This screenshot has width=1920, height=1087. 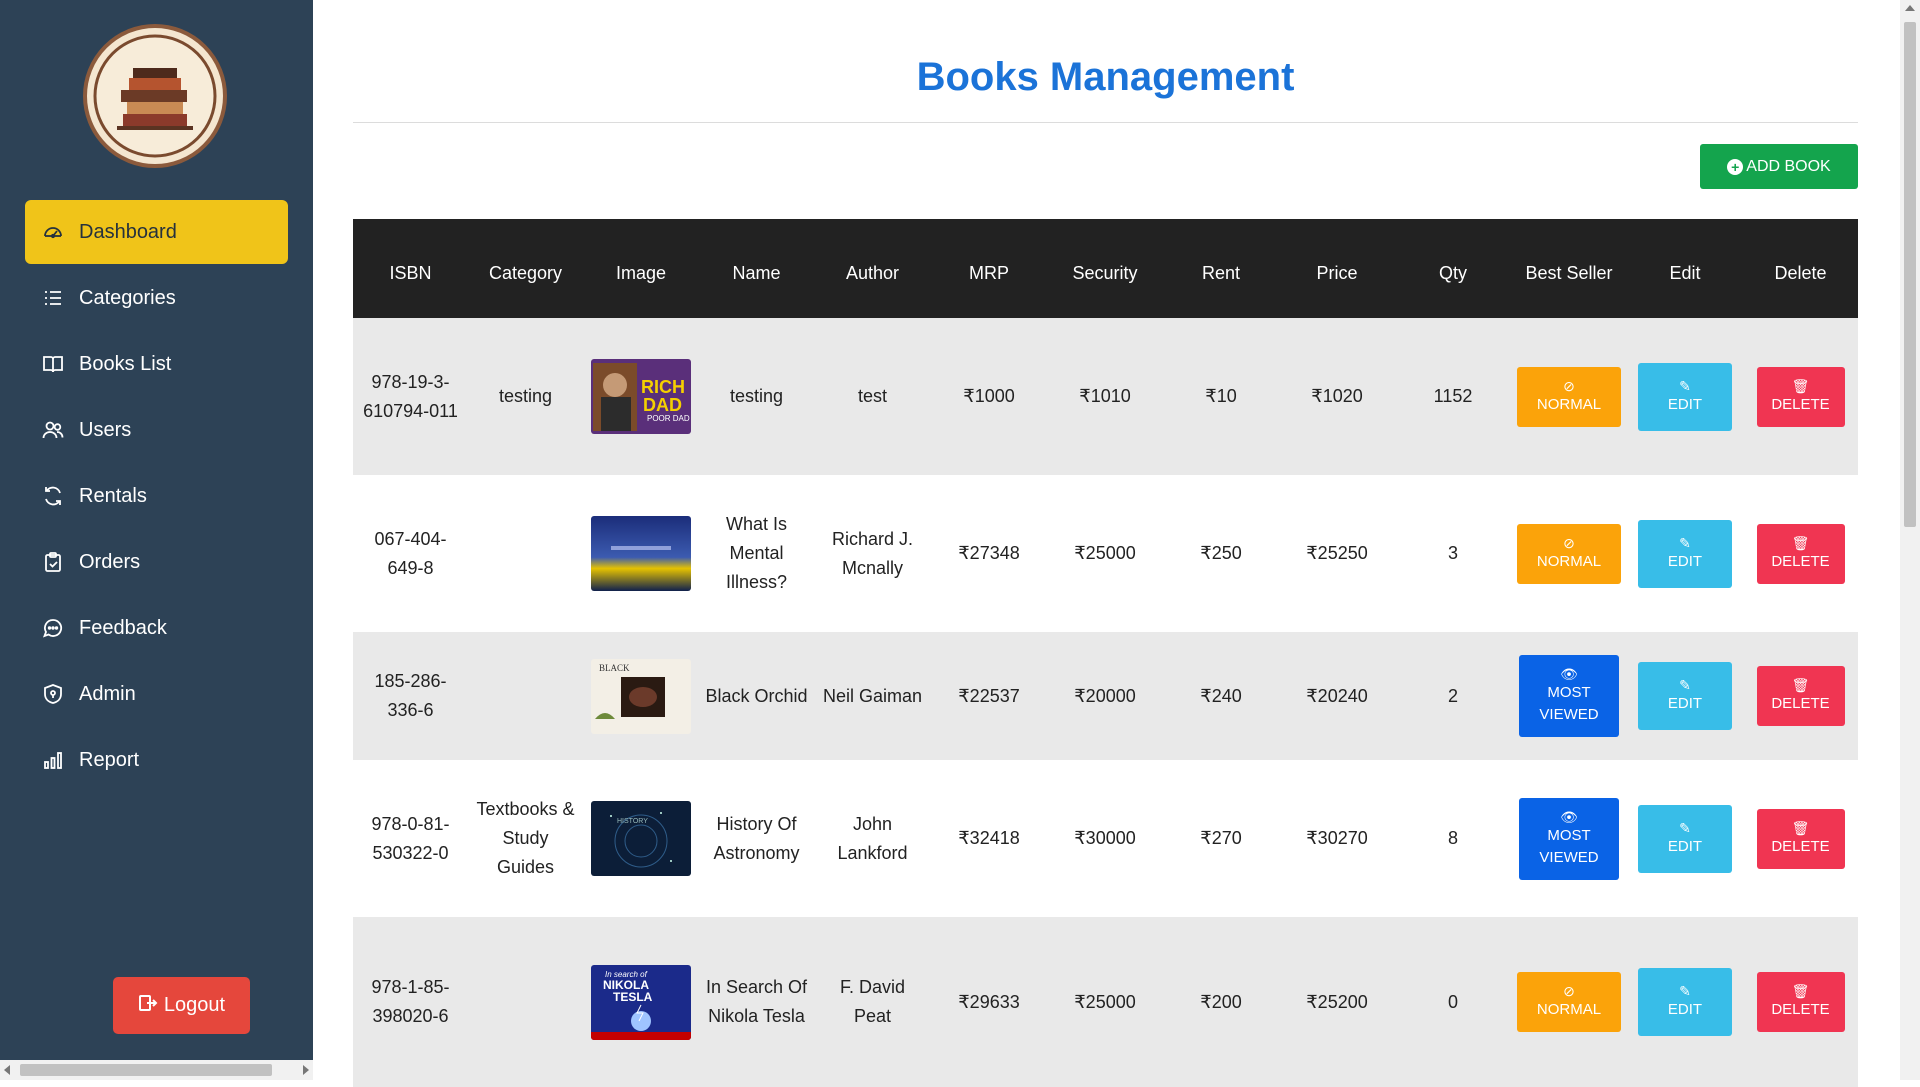 What do you see at coordinates (1452, 553) in the screenshot?
I see `qty-cell-value: 3` at bounding box center [1452, 553].